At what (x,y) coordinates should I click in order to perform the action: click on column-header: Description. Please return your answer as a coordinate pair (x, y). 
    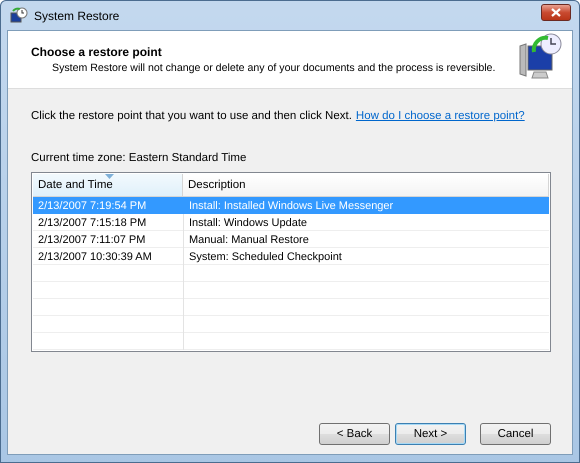
    Looking at the image, I should click on (366, 185).